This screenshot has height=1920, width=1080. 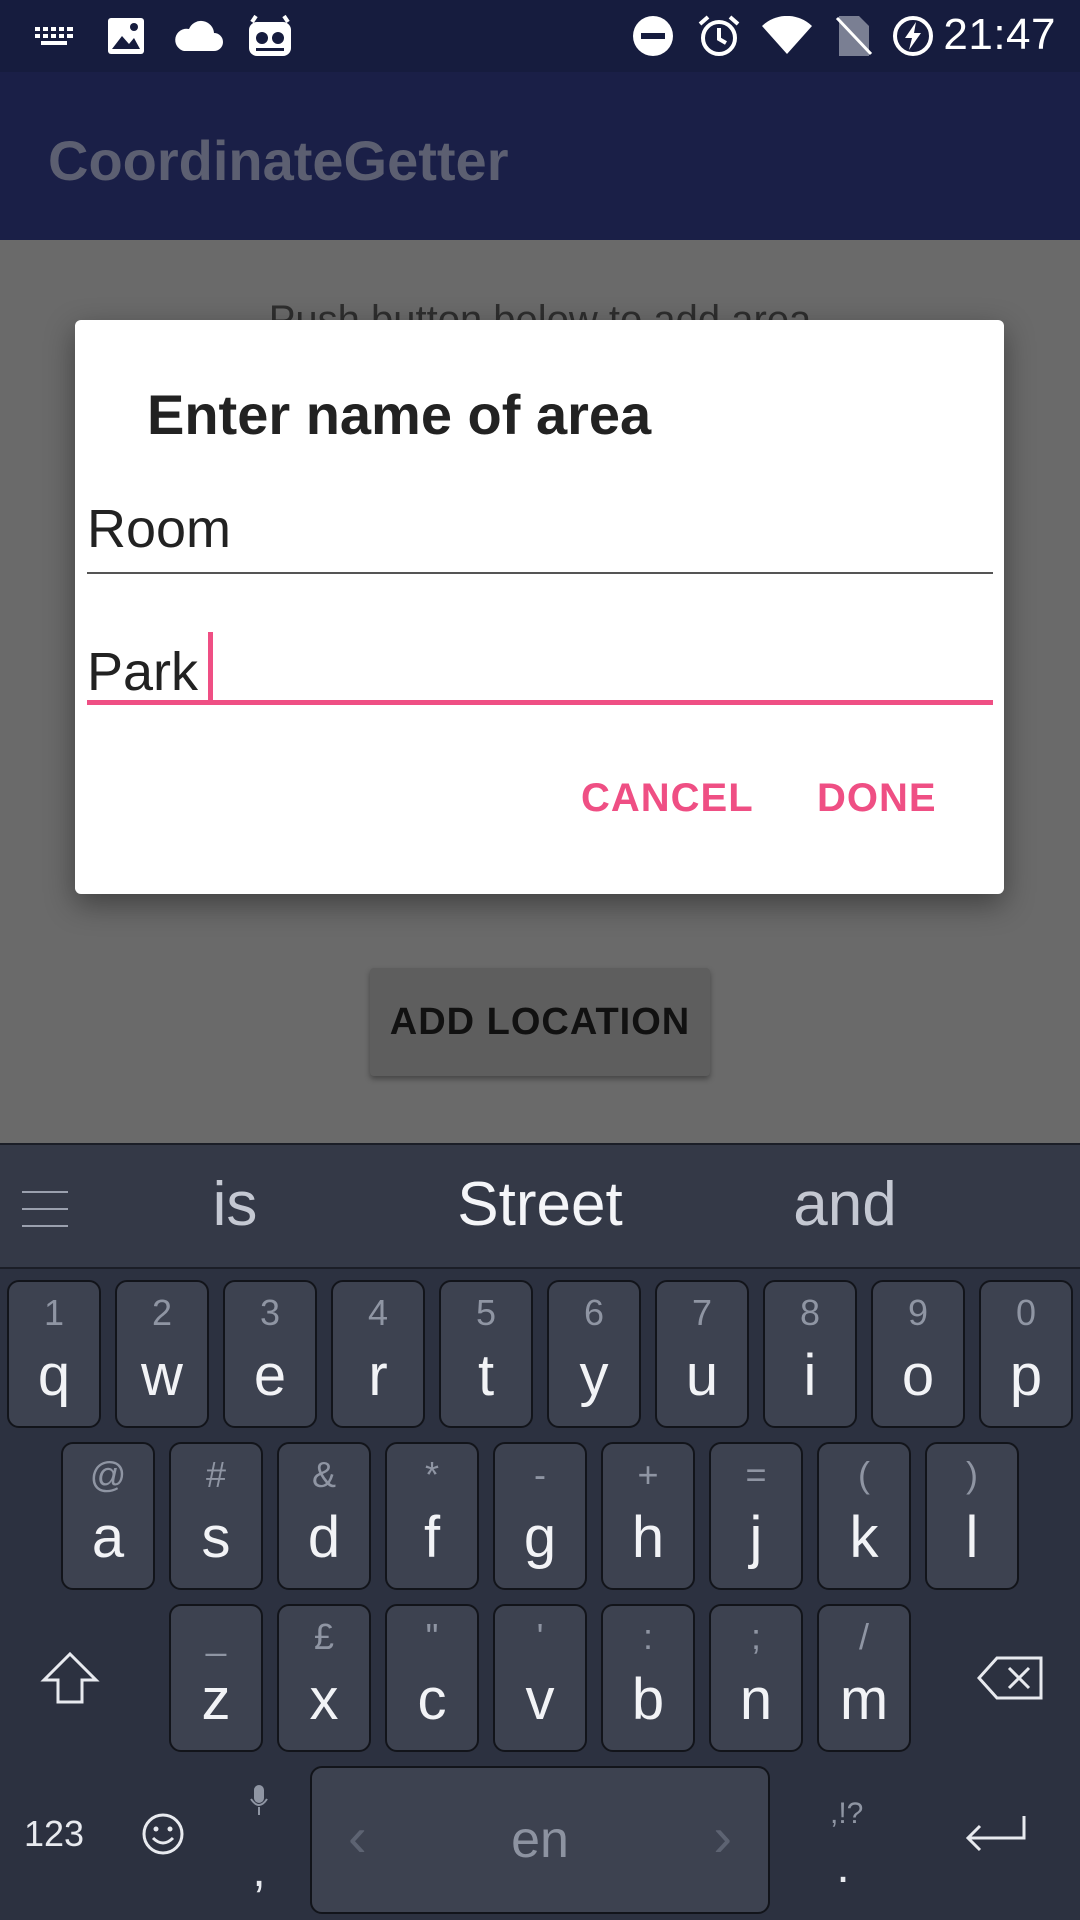 I want to click on key-f: * f, so click(x=432, y=1516).